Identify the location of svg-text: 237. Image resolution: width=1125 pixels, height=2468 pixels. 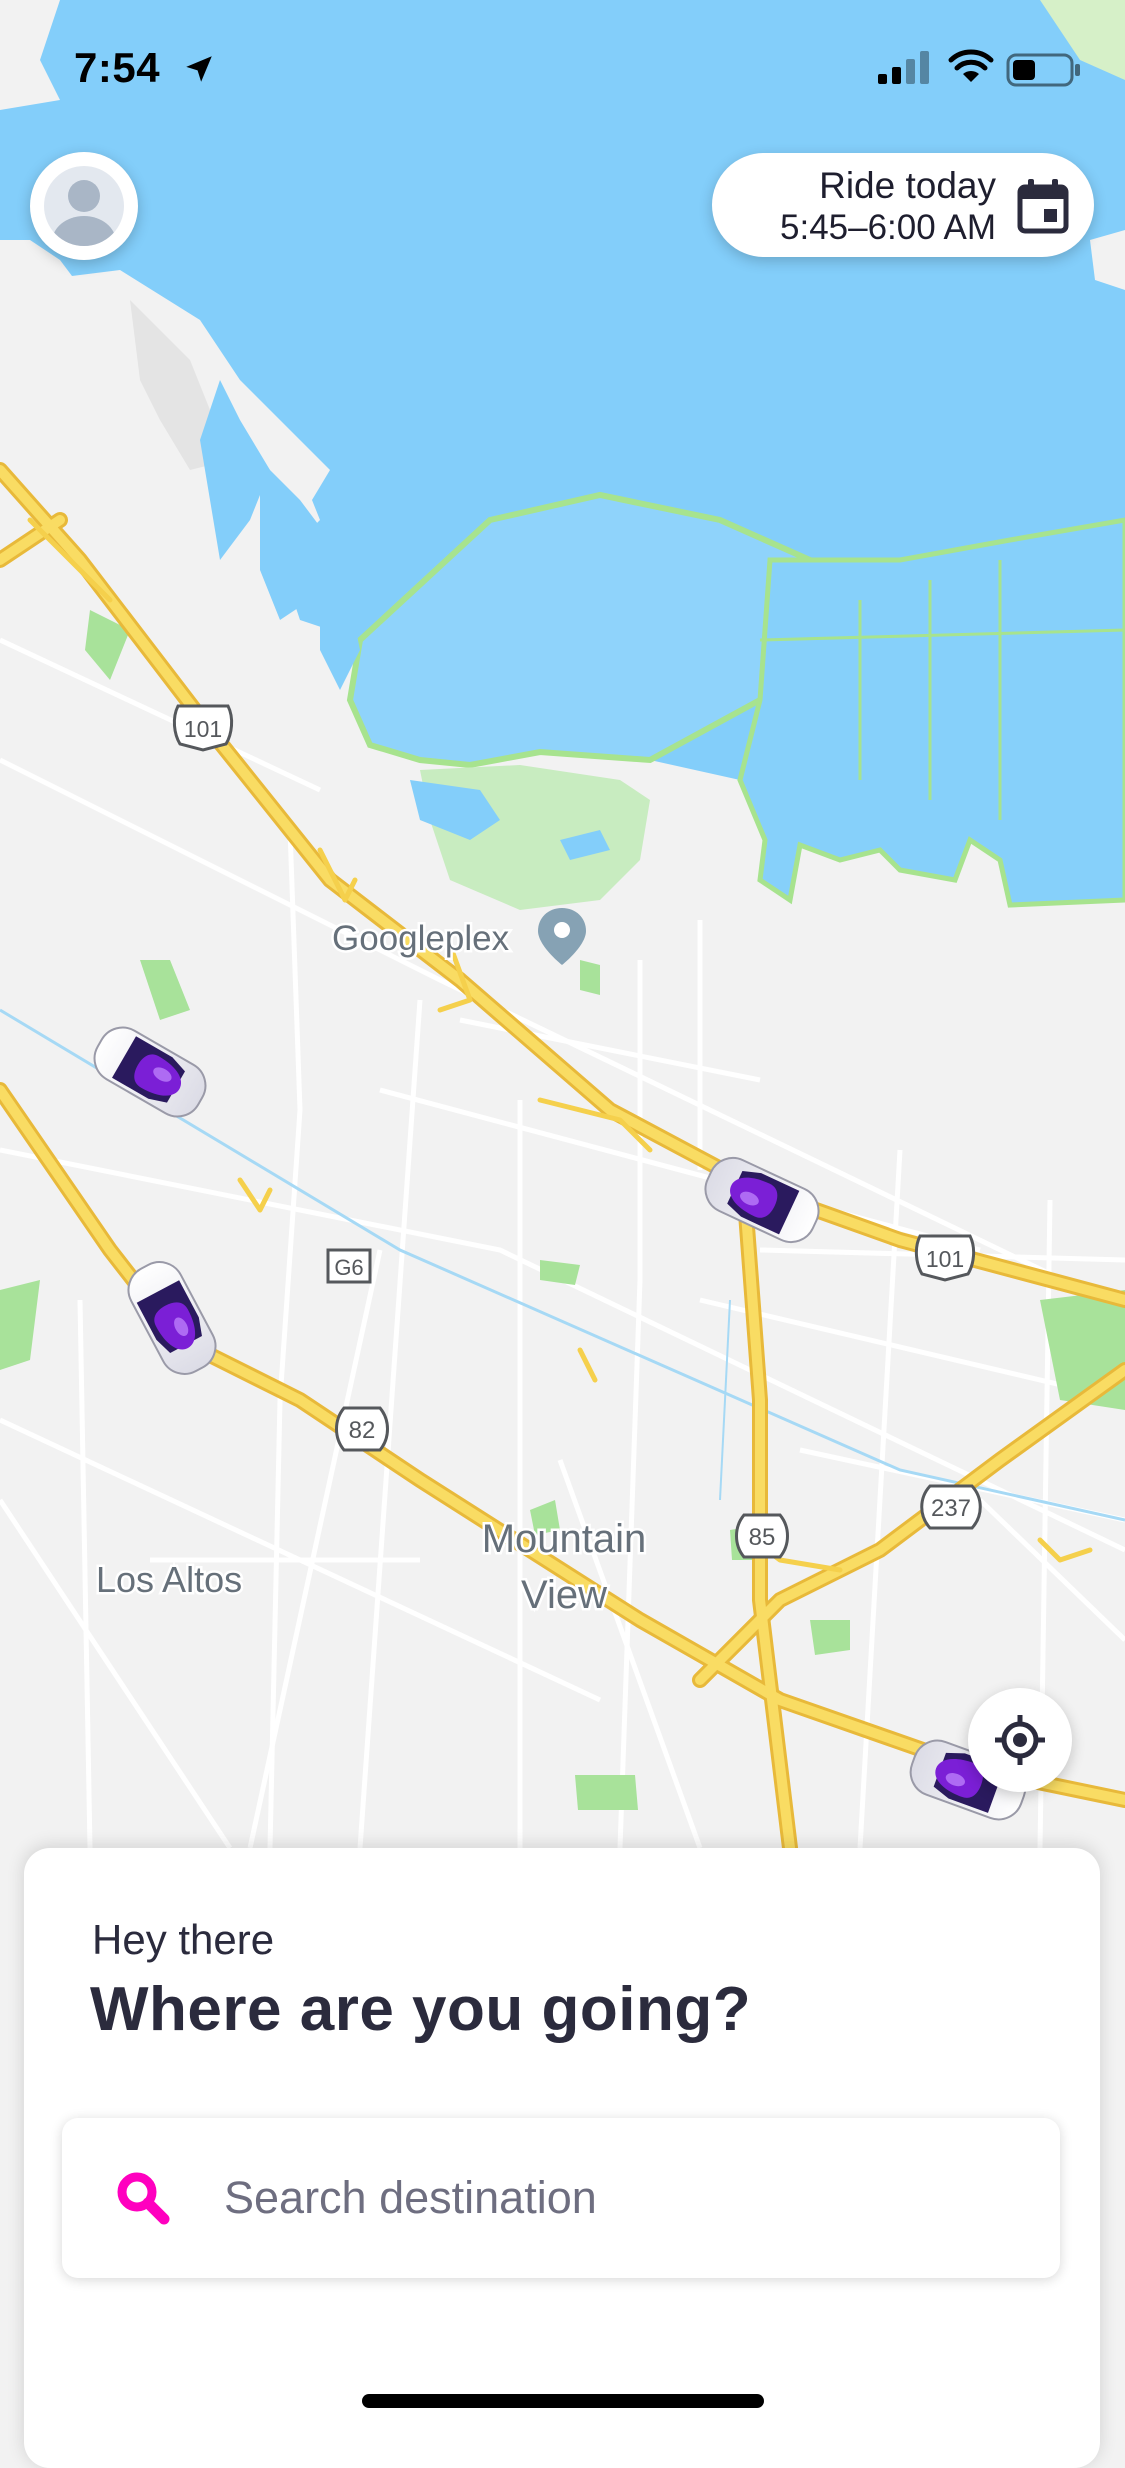
(951, 1508).